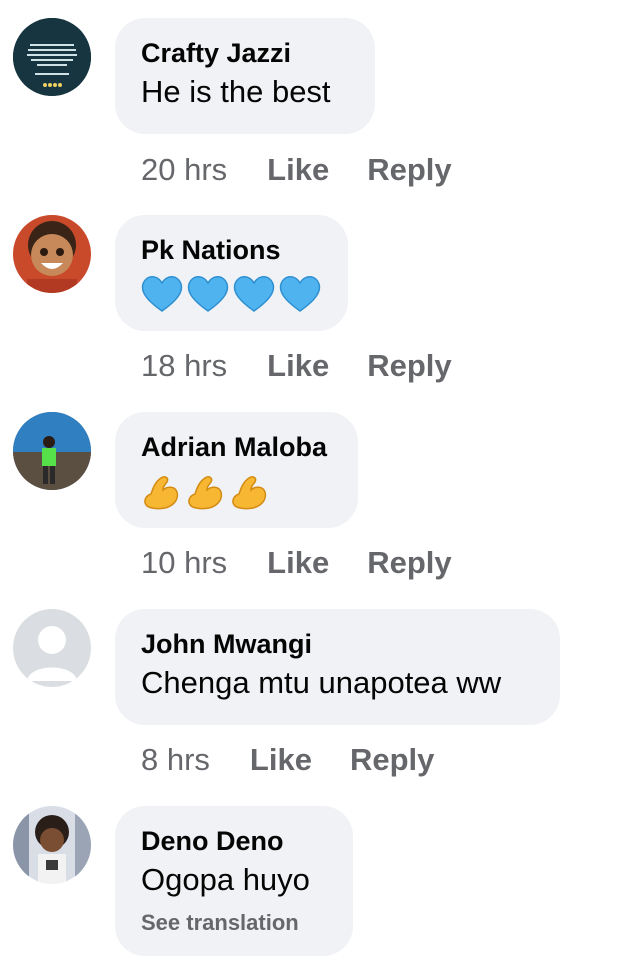 This screenshot has width=630, height=956. I want to click on see-translation-link: See translation, so click(234, 923).